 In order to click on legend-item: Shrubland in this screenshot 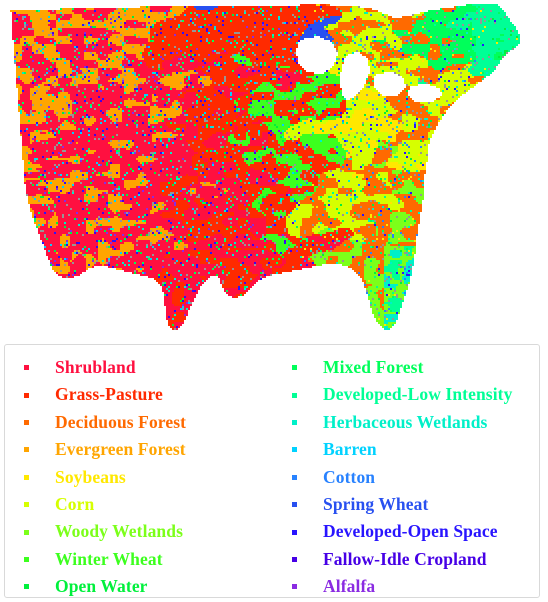, I will do `click(139, 367)`.